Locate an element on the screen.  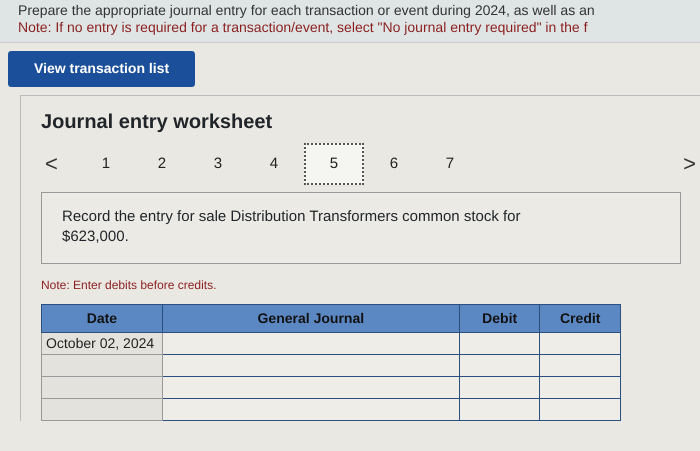
note-text: Note: Enter debits before credits. is located at coordinates (129, 285).